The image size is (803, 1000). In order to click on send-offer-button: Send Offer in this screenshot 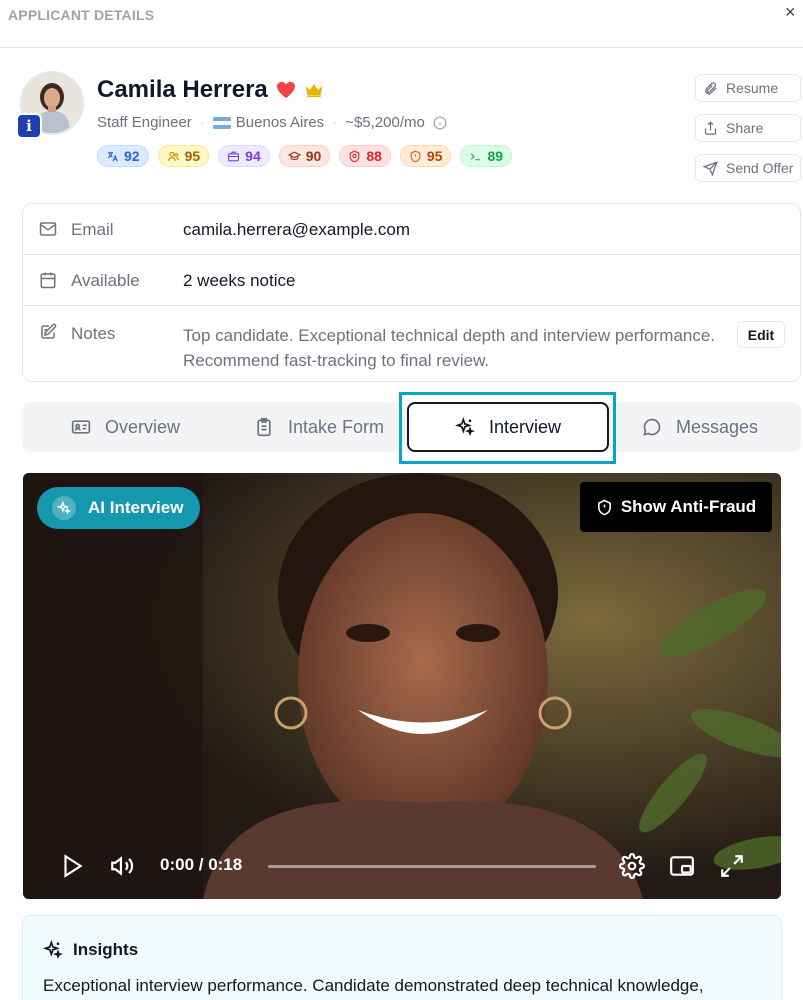, I will do `click(748, 168)`.